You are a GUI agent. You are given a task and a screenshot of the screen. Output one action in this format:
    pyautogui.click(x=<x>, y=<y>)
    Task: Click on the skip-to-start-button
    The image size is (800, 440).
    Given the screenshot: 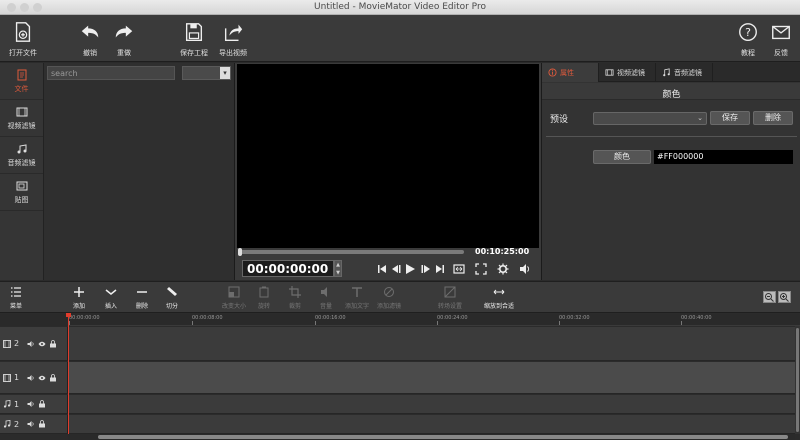 What is the action you would take?
    pyautogui.click(x=382, y=270)
    